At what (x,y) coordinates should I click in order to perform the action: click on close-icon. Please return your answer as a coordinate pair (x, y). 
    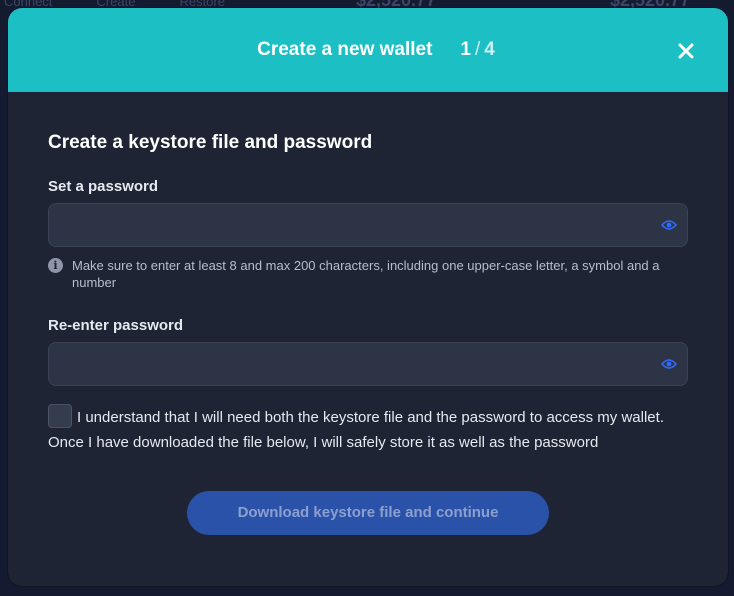
    Looking at the image, I should click on (686, 51).